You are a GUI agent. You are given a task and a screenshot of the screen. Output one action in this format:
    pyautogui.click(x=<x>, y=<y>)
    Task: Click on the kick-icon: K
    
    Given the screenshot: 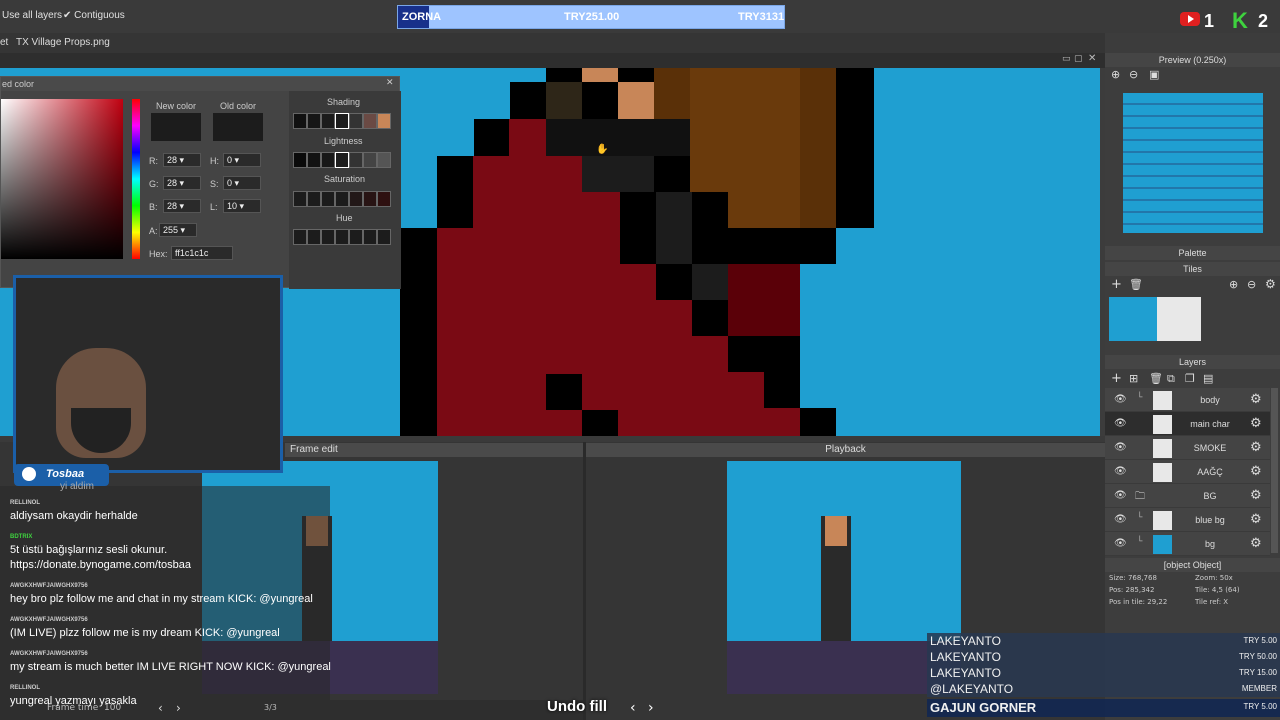 What is the action you would take?
    pyautogui.click(x=1240, y=20)
    